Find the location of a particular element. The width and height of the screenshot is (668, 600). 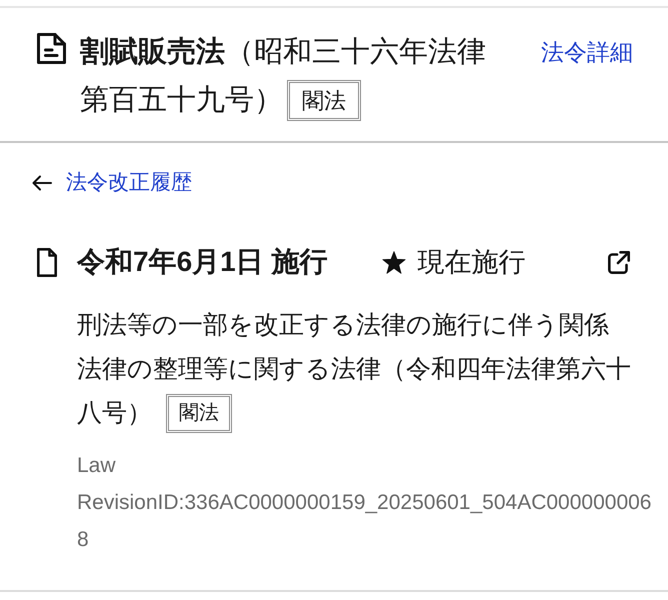

revision-id: Law RevisionID:336AC0000000159_20250601_504AC0000000068 is located at coordinates (364, 503).